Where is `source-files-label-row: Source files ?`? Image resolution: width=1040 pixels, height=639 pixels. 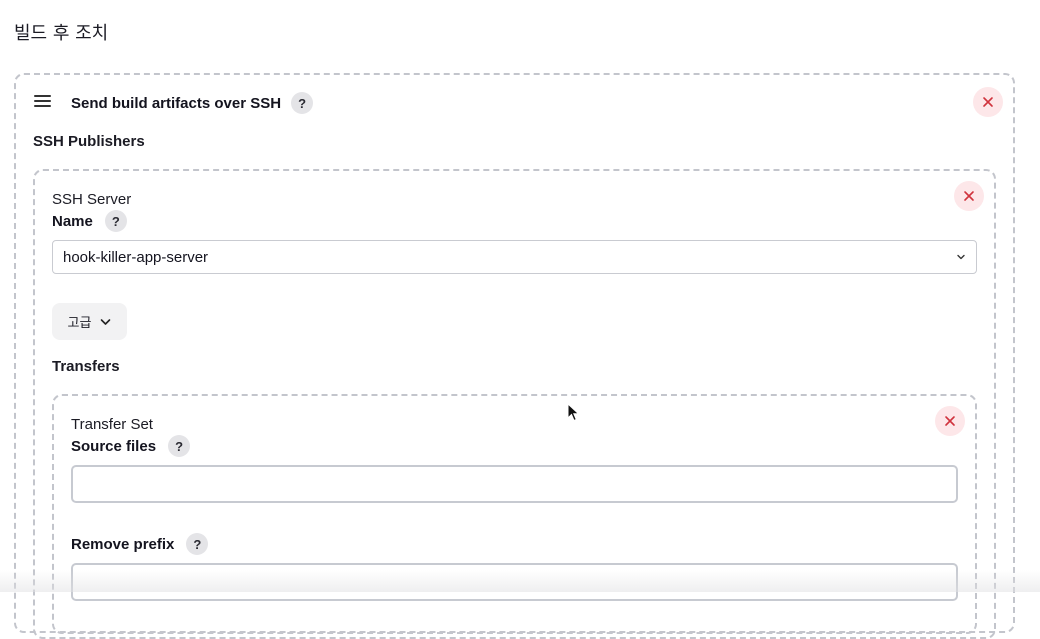
source-files-label-row: Source files ? is located at coordinates (131, 446).